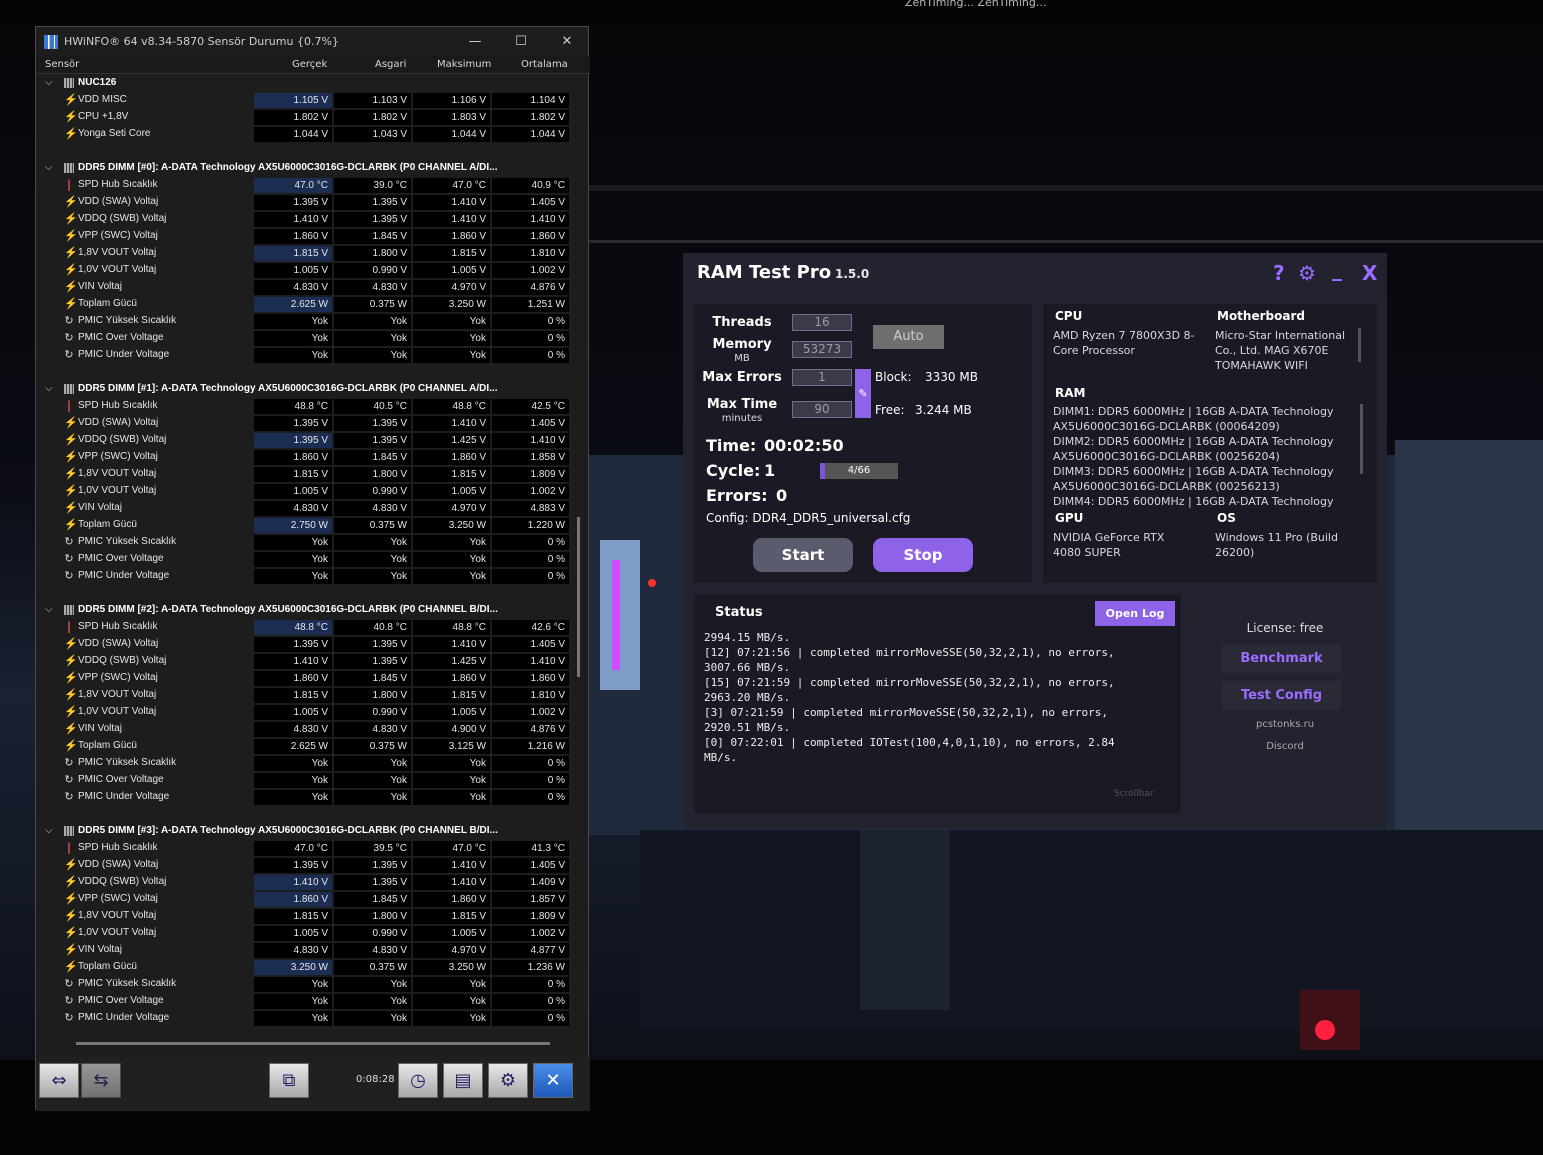 Image resolution: width=1543 pixels, height=1155 pixels. I want to click on sensor-row: ⚡ CPU +1,8V 1.802 V 1.802 V 1.803 V 1.802 V, so click(304, 117).